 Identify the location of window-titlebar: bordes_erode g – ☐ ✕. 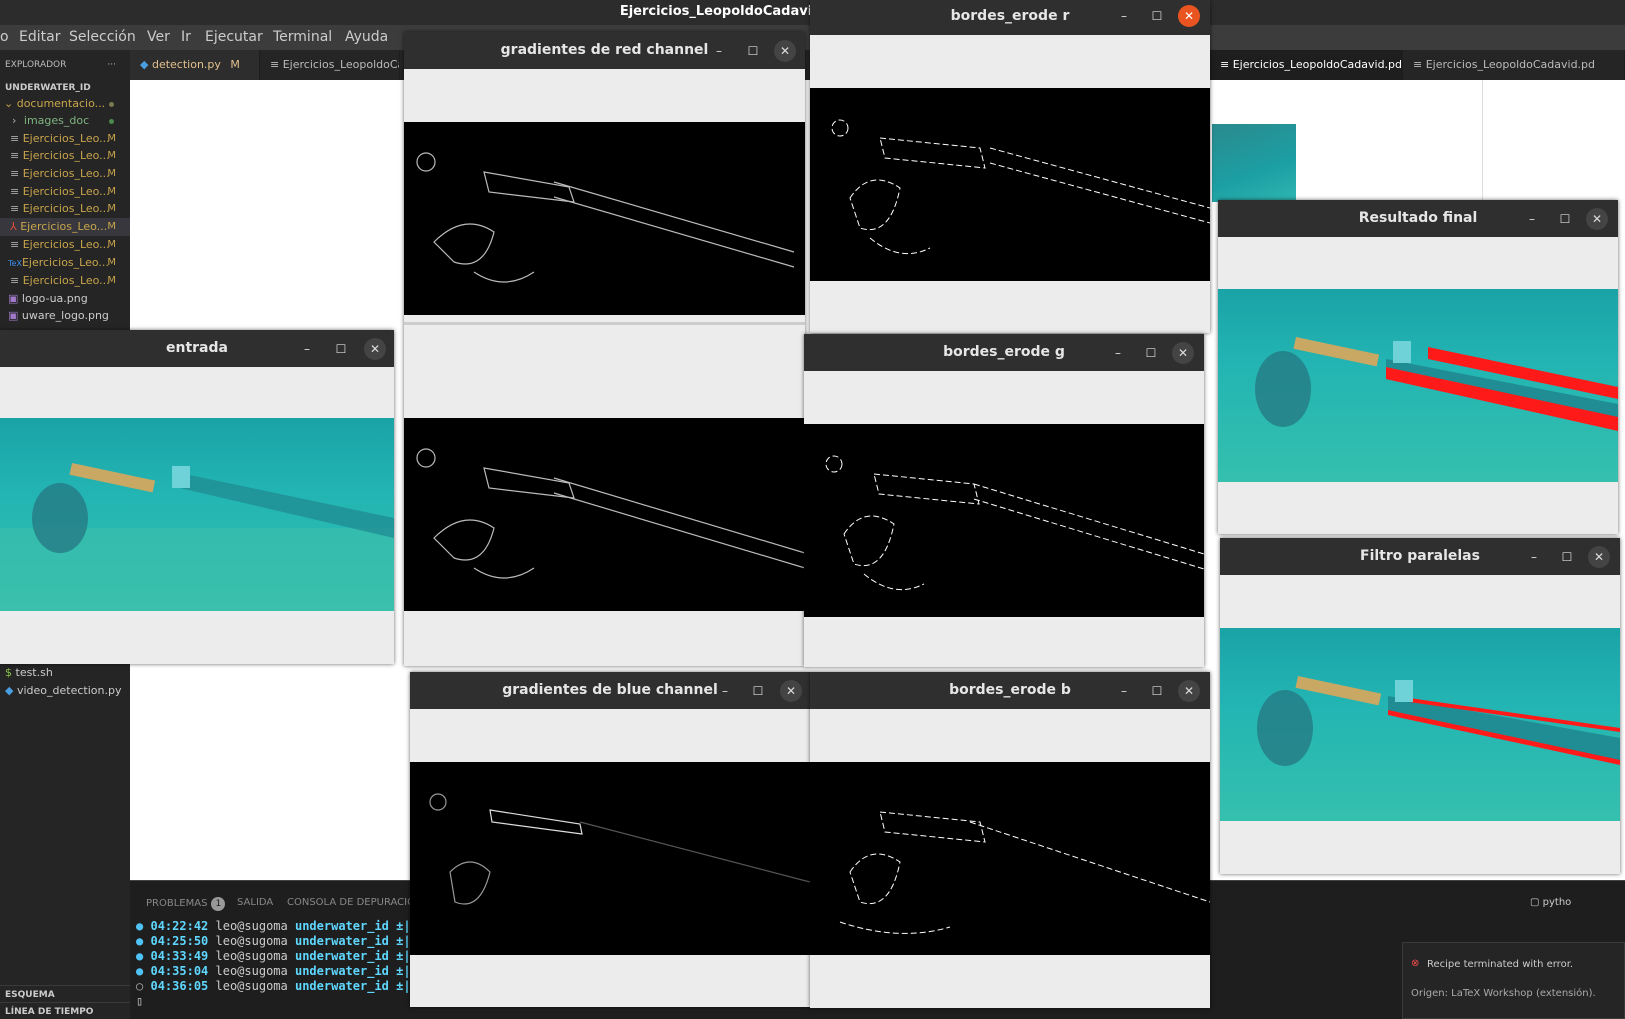
(1004, 352).